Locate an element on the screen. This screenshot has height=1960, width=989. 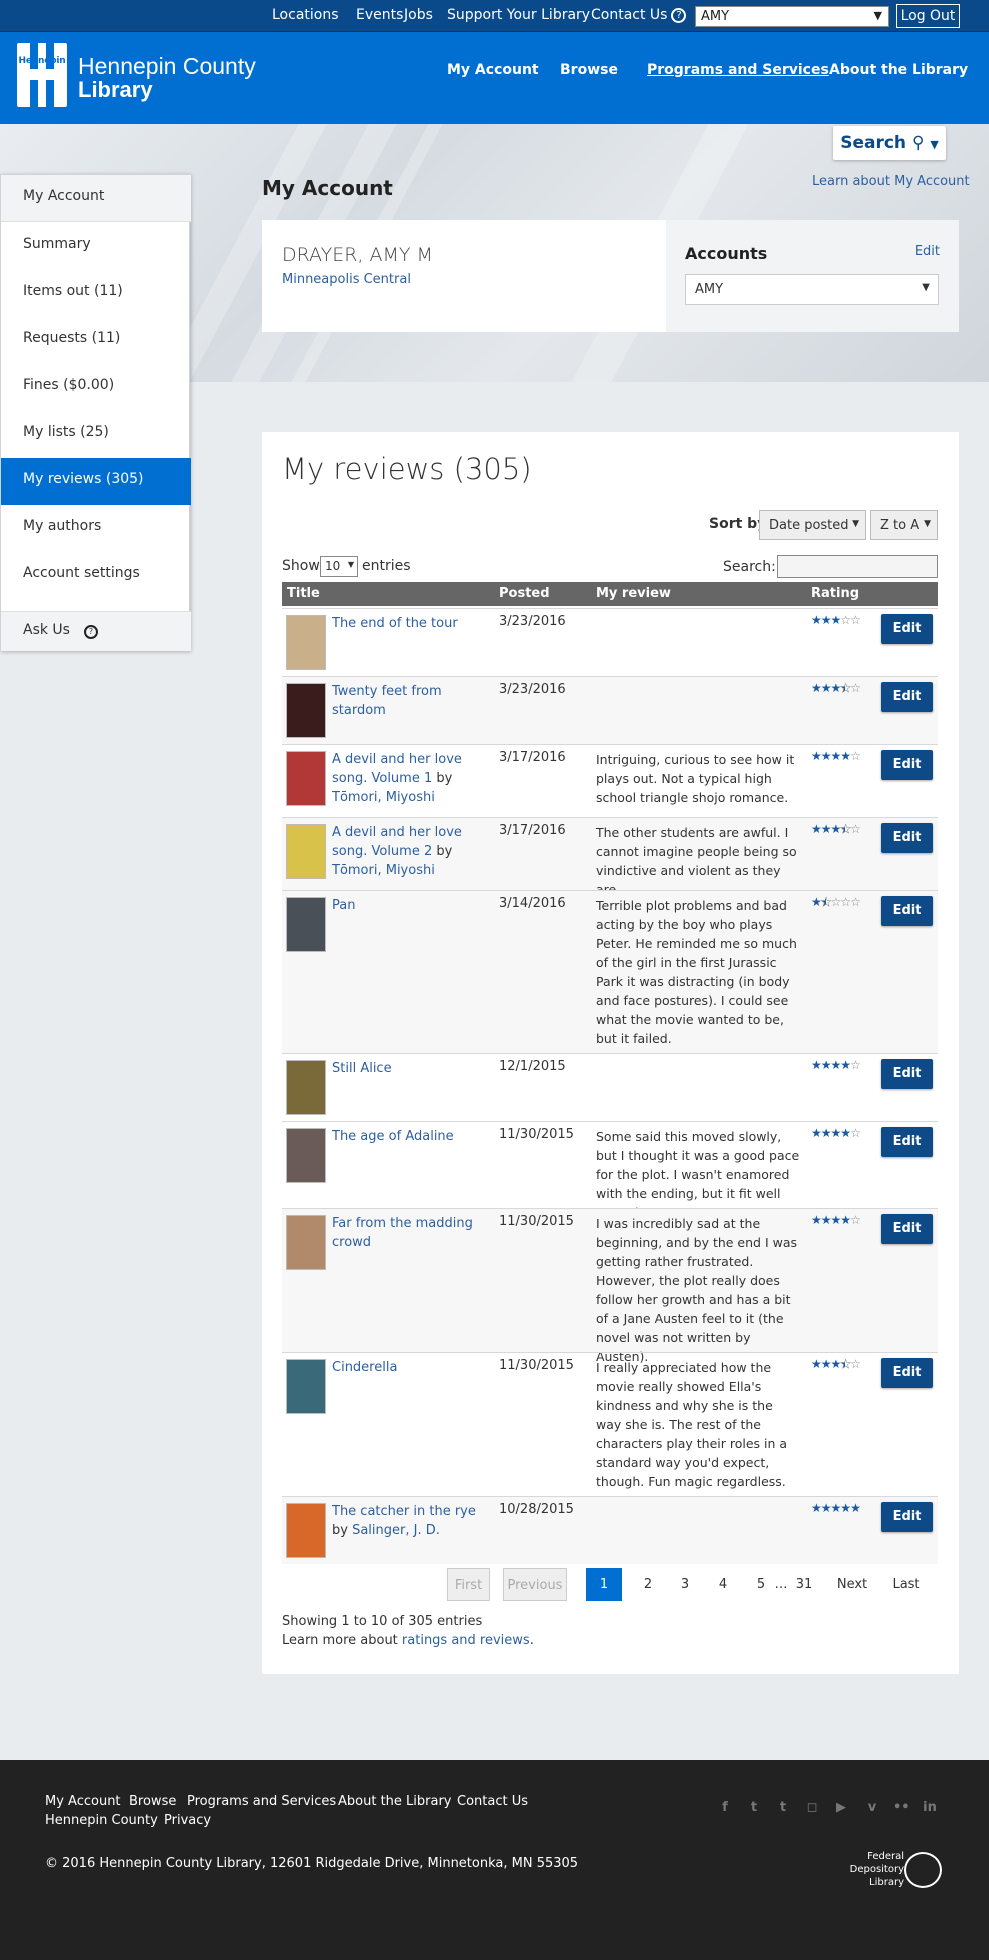
title-link: Twenty feet from stardom is located at coordinates (407, 701).